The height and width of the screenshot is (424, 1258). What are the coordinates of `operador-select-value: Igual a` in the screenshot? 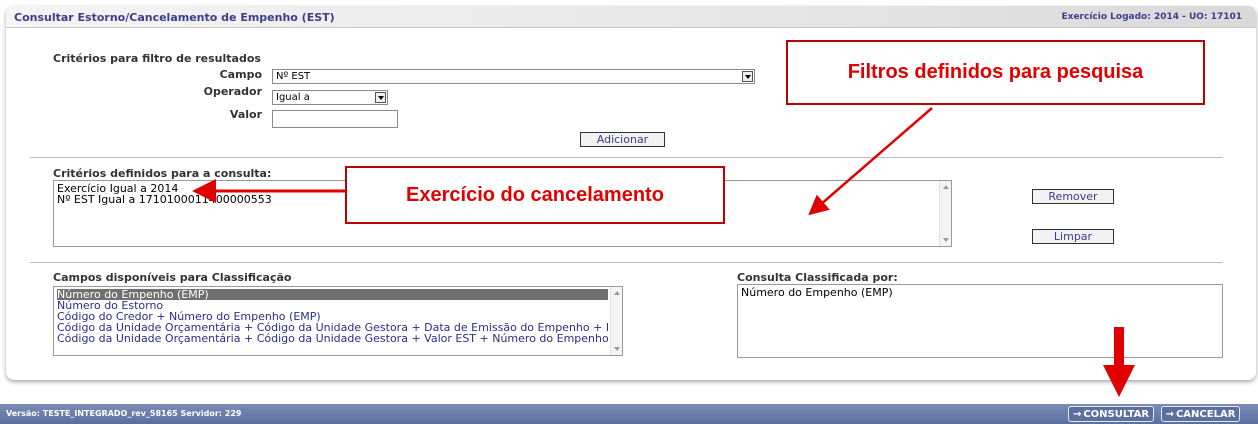 It's located at (293, 97).